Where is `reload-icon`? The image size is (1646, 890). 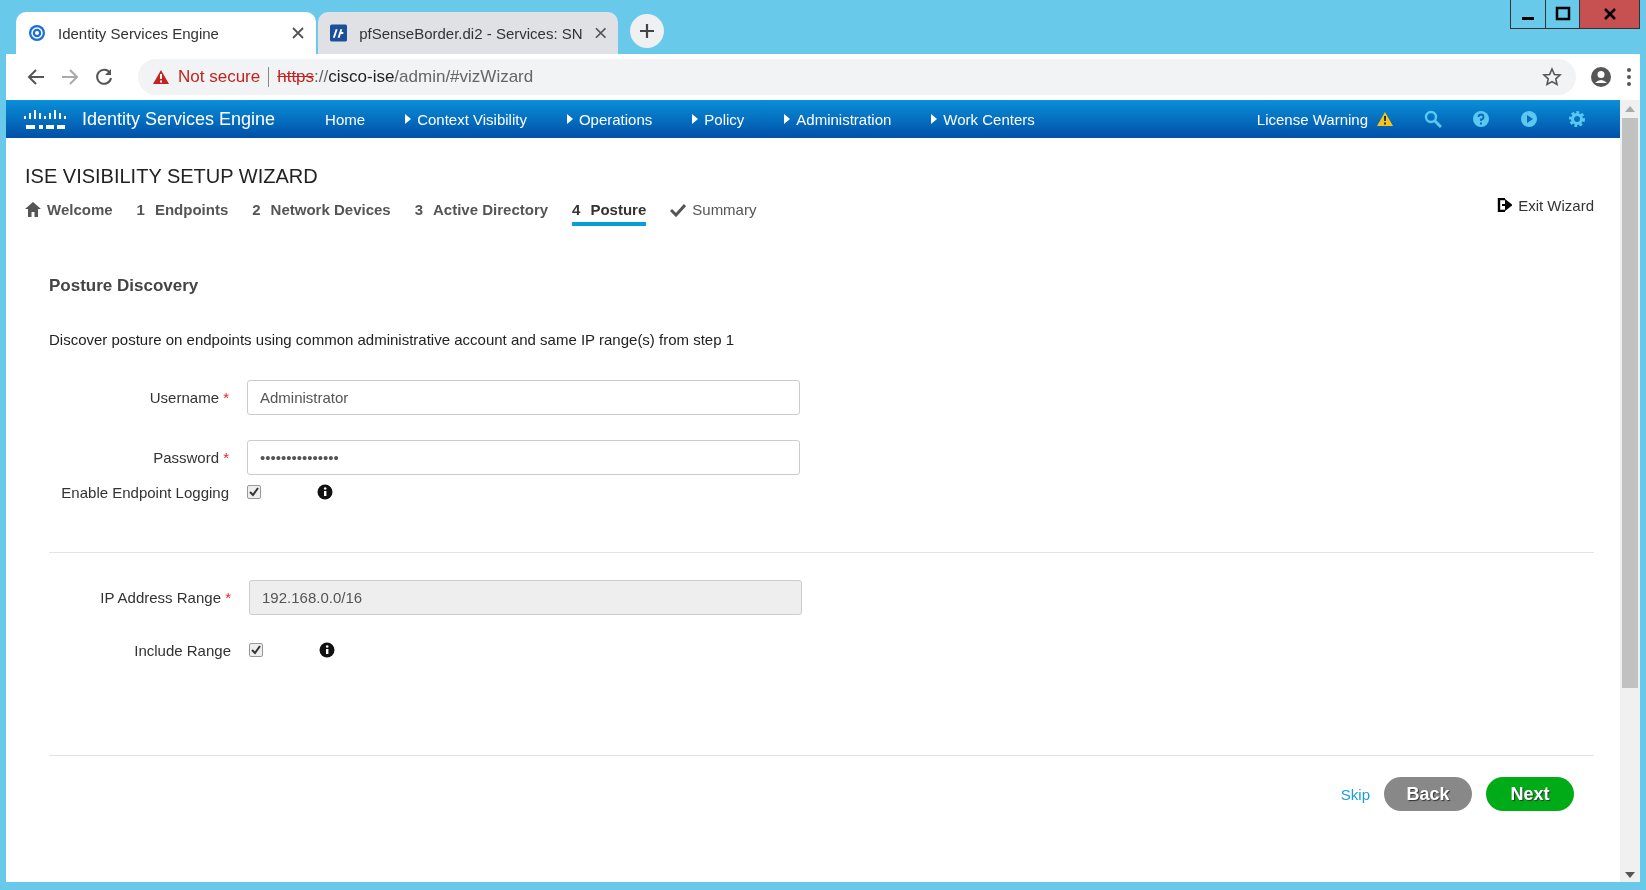
reload-icon is located at coordinates (104, 77).